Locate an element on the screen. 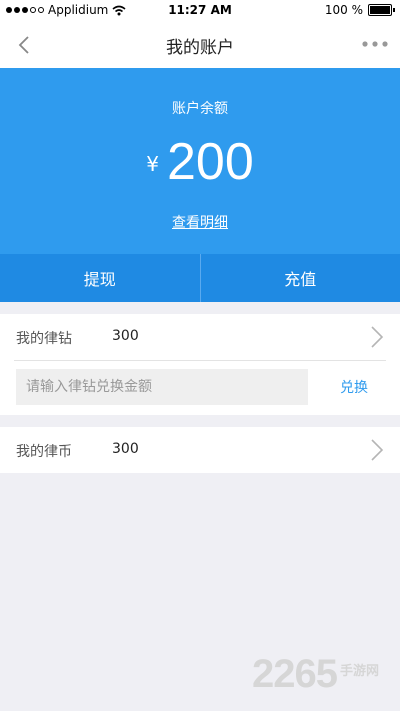 This screenshot has width=400, height=711. status-bar: Applidium 11:27 AM 100 % is located at coordinates (200, 10).